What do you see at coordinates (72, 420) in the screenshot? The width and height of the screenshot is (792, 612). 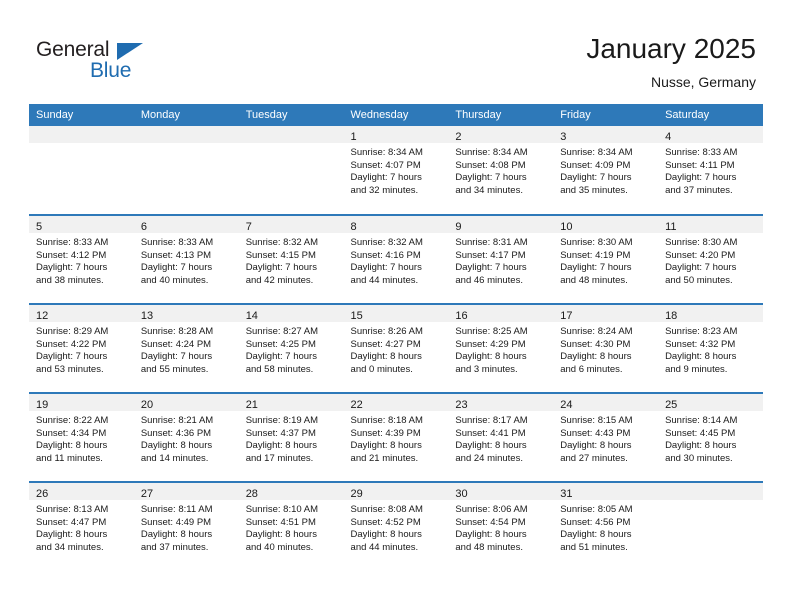 I see `sunrise-text: Sunrise: 8:22 AM` at bounding box center [72, 420].